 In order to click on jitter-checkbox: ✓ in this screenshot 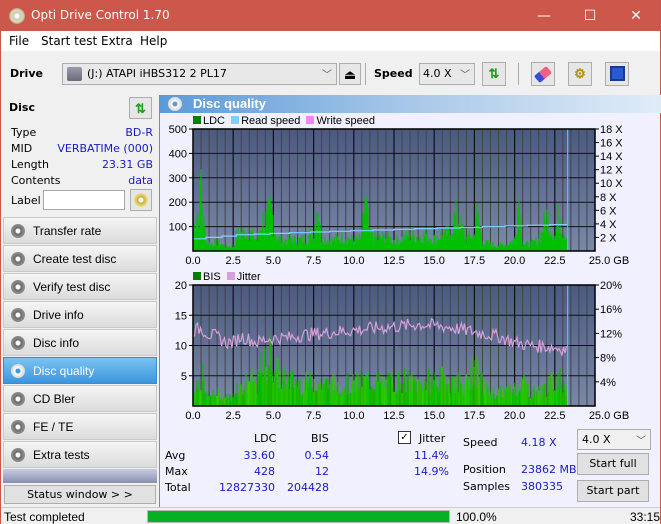, I will do `click(404, 437)`.